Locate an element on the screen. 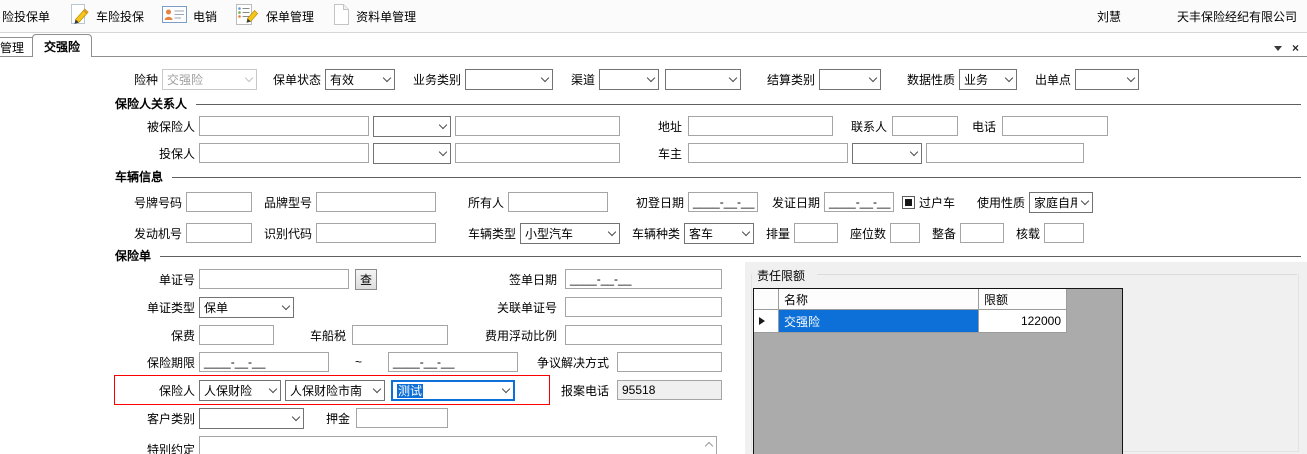 This screenshot has width=1307, height=454. business-category-select is located at coordinates (509, 79).